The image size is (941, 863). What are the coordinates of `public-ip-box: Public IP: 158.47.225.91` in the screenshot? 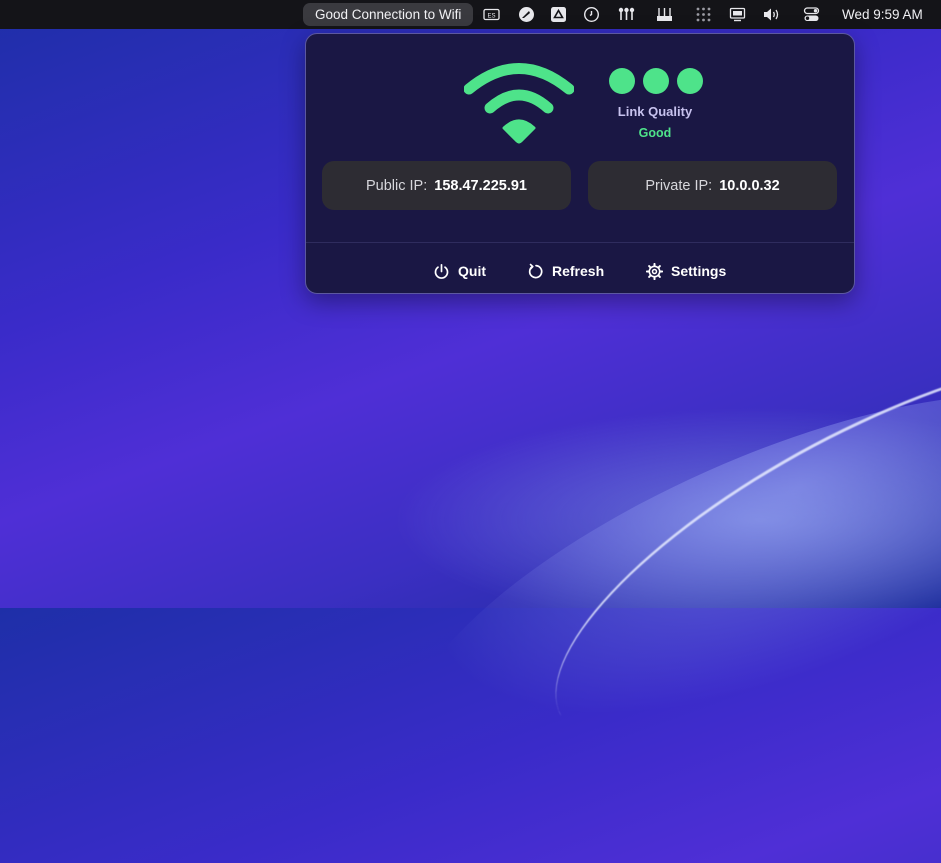 It's located at (446, 185).